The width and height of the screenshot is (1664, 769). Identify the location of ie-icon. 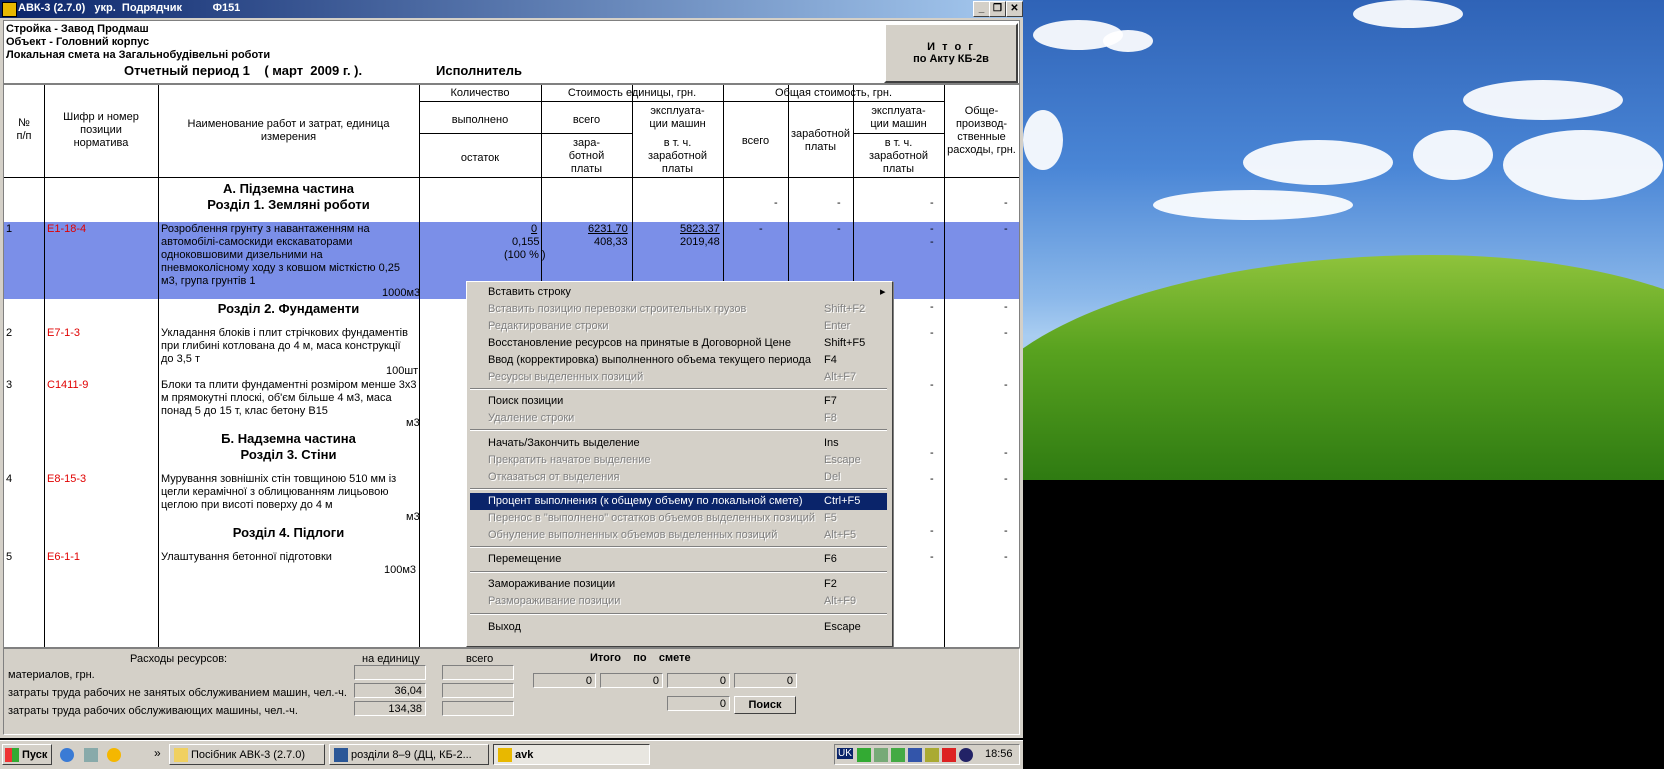
(67, 755).